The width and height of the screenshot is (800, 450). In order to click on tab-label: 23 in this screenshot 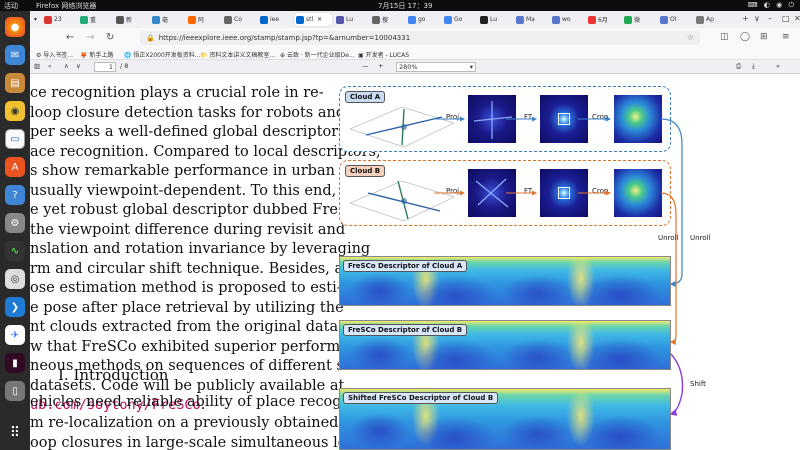, I will do `click(58, 19)`.